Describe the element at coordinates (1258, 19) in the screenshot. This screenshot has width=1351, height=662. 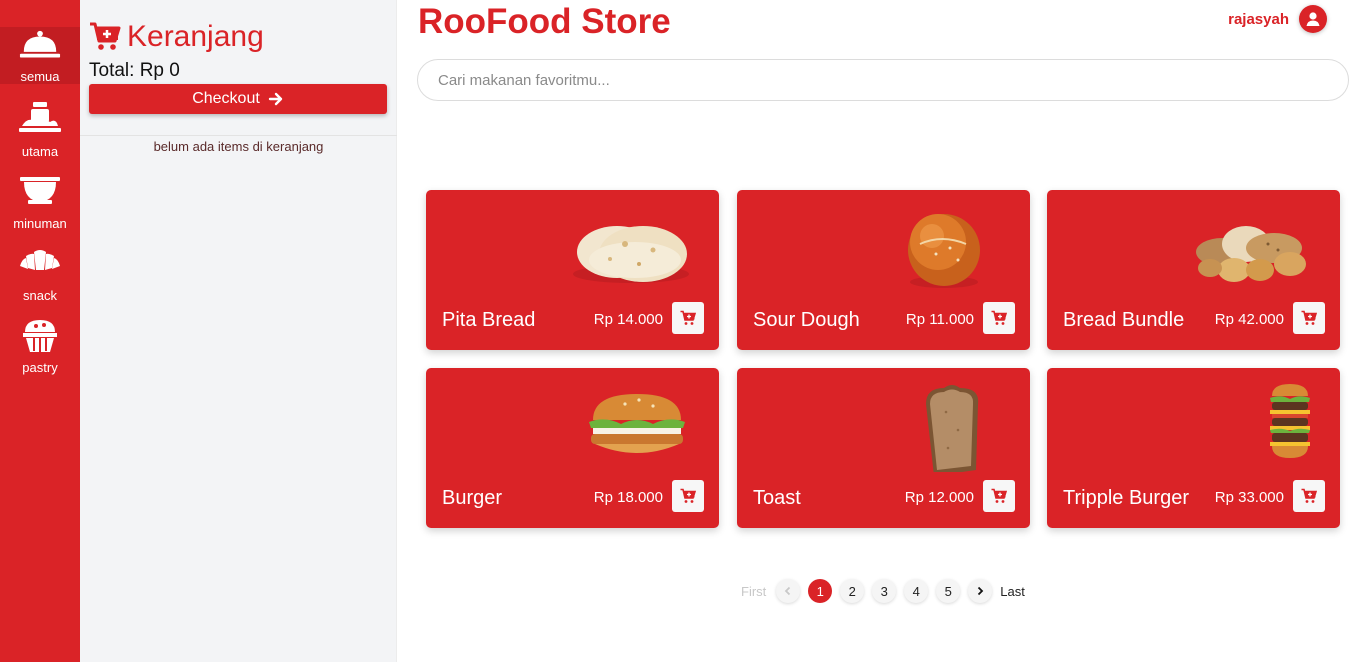
I see `username: rajasyah` at that location.